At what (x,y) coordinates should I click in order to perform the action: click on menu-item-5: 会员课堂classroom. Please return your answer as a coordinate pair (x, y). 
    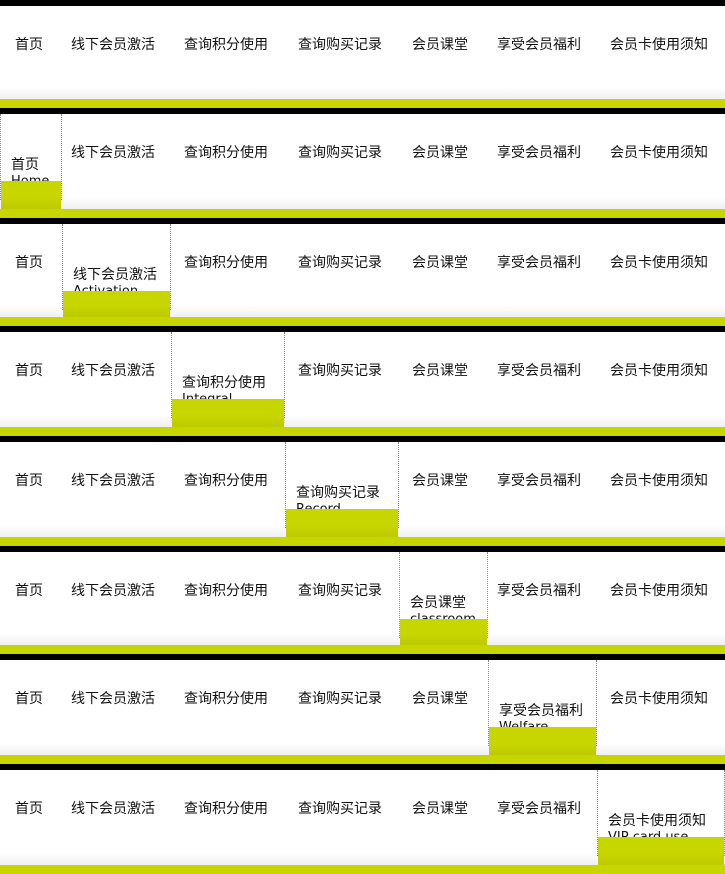
    Looking at the image, I should click on (443, 599).